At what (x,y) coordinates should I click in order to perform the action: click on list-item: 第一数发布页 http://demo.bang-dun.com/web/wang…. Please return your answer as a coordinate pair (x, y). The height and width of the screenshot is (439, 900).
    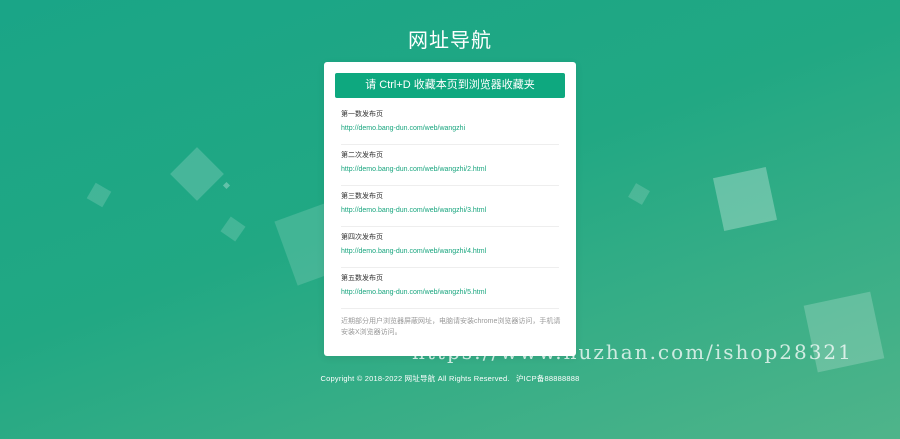
    Looking at the image, I should click on (450, 124).